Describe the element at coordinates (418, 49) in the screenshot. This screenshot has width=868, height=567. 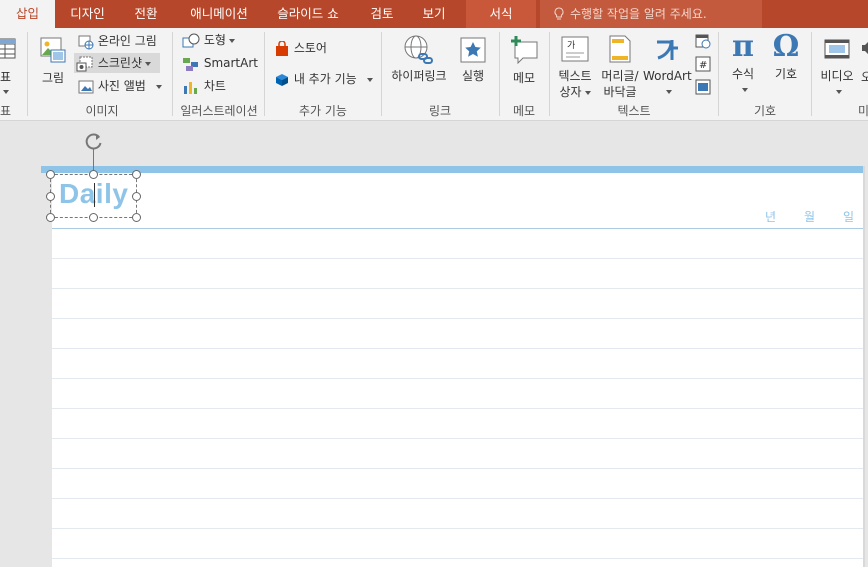
I see `hyperlink-globe-icon` at that location.